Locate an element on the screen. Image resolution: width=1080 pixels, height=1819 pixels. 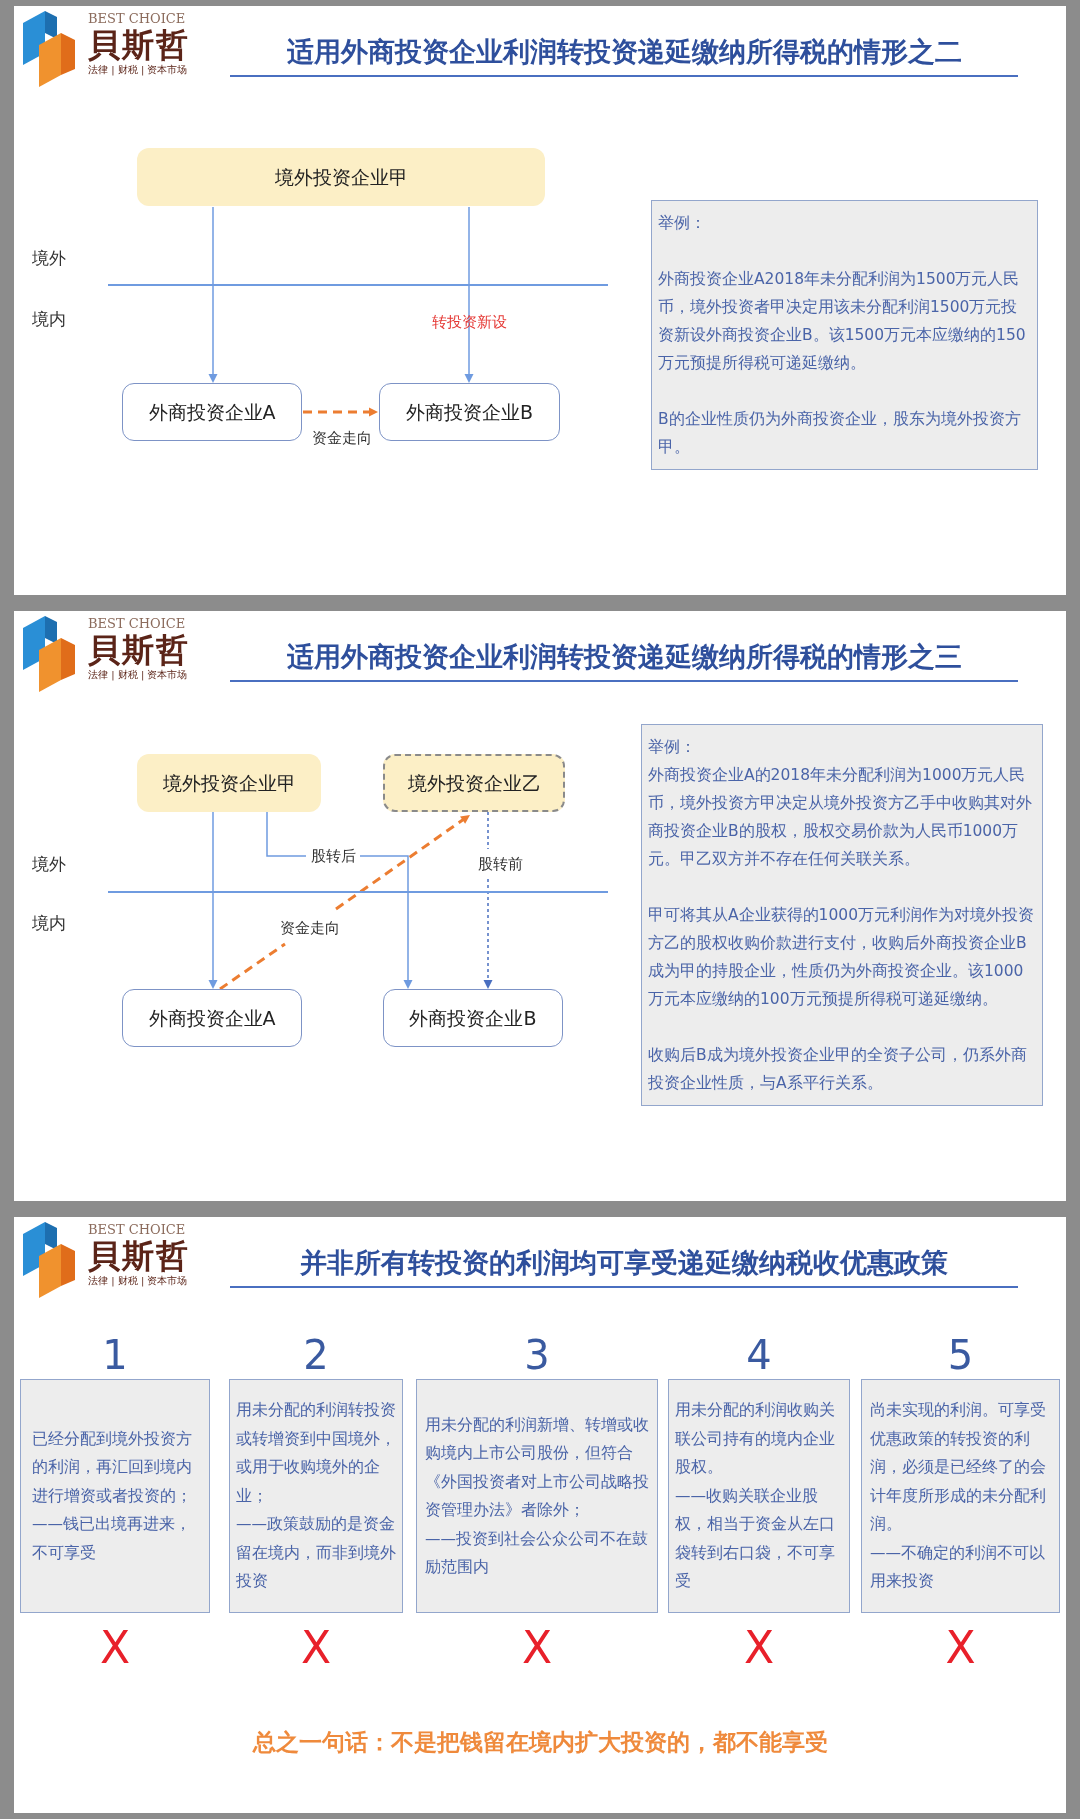
item-text: 用未分配的利润收购关联公司持有的境内企业股权。 is located at coordinates (755, 1439).